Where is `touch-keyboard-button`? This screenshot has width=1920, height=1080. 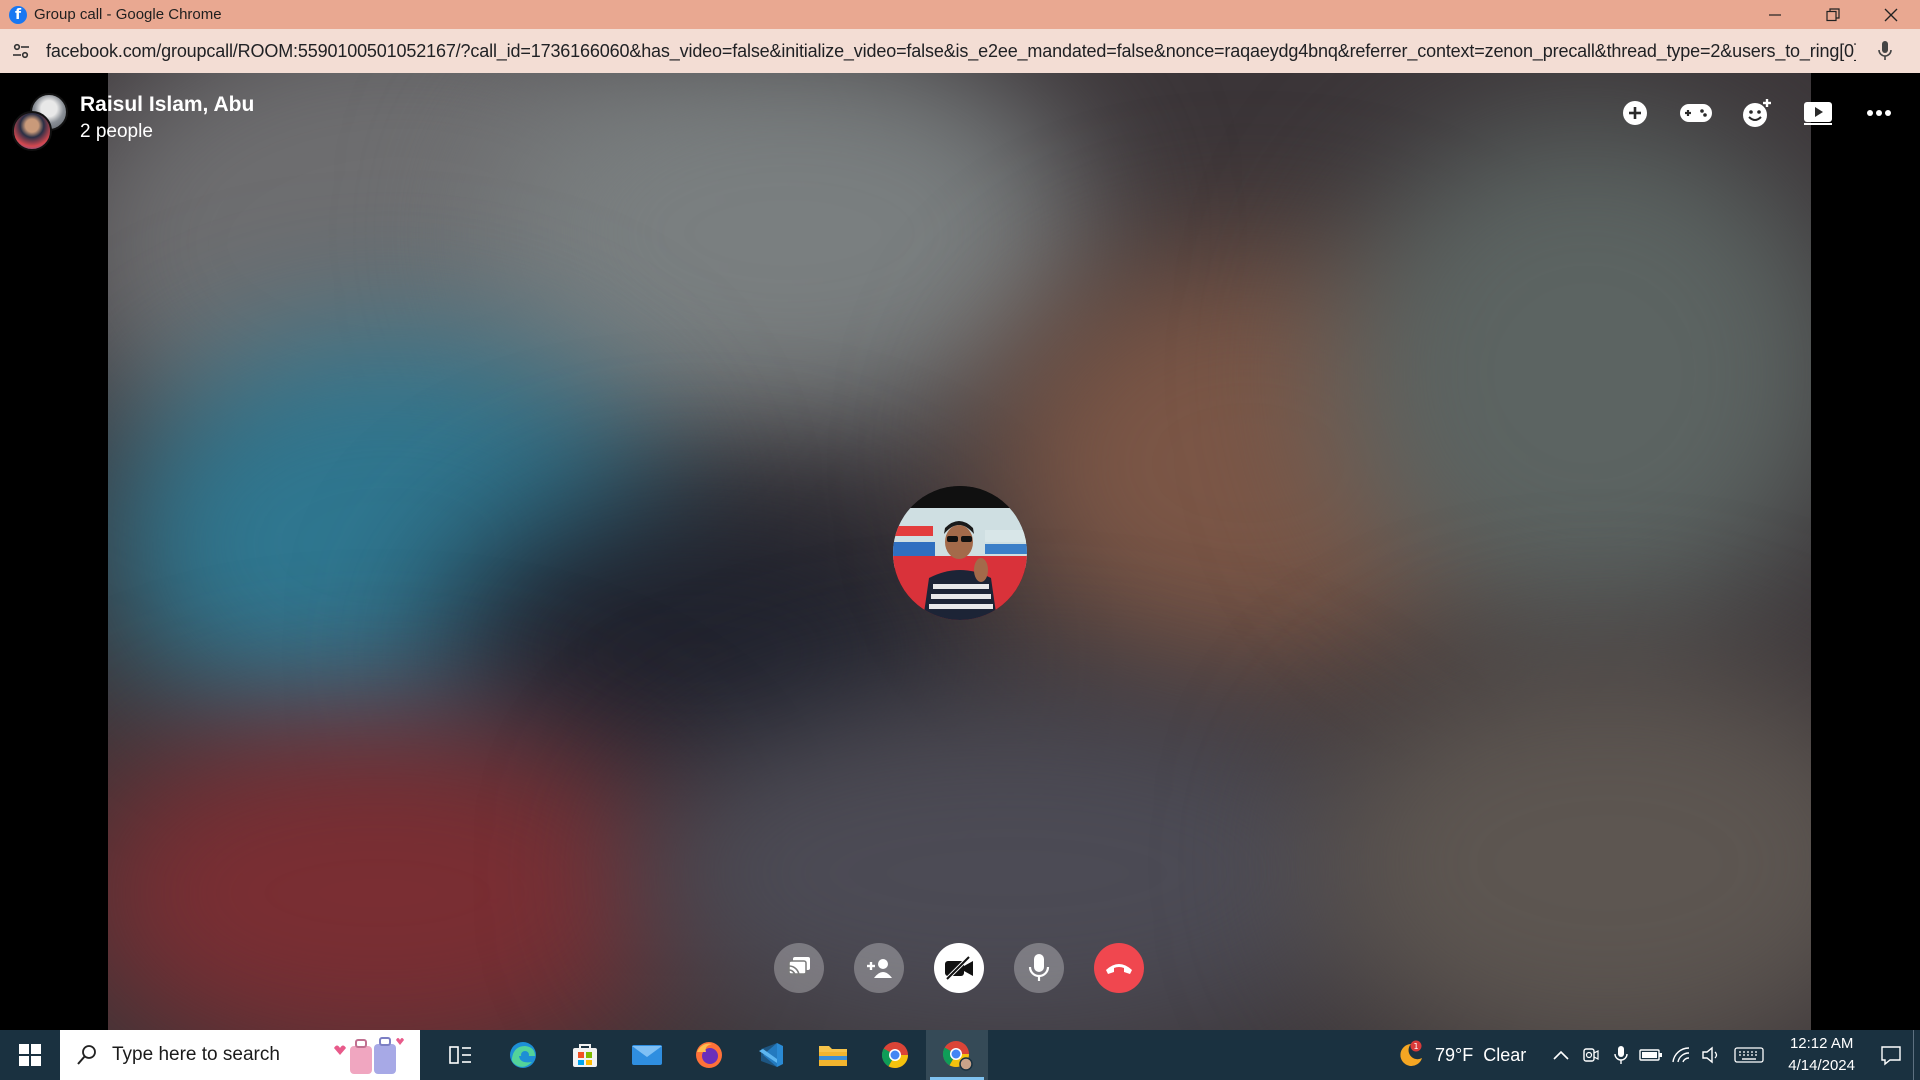 touch-keyboard-button is located at coordinates (1749, 1055).